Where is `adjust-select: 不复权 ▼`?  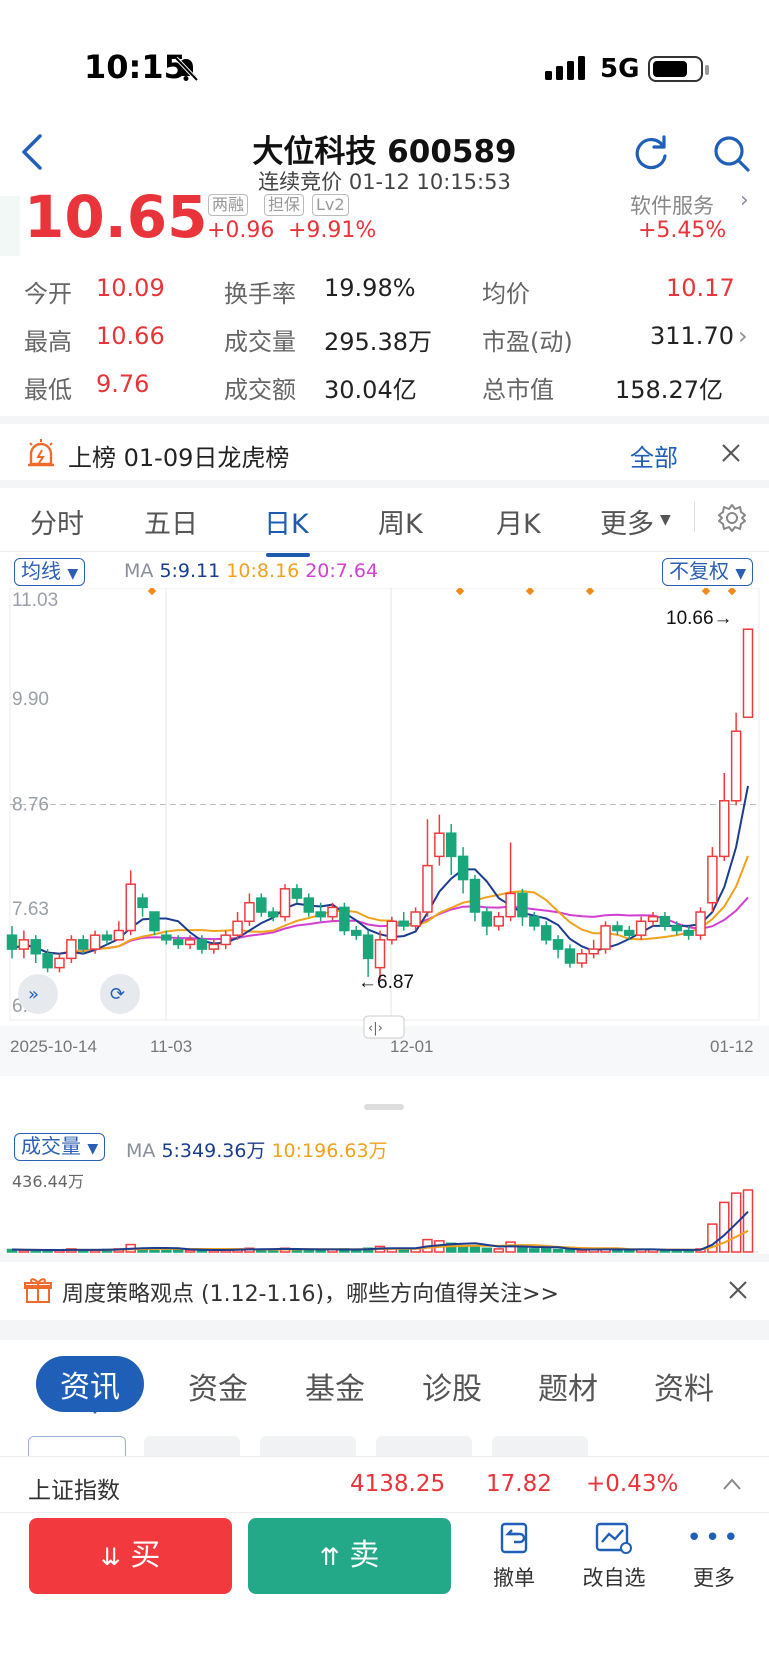
adjust-select: 不复权 ▼ is located at coordinates (708, 572).